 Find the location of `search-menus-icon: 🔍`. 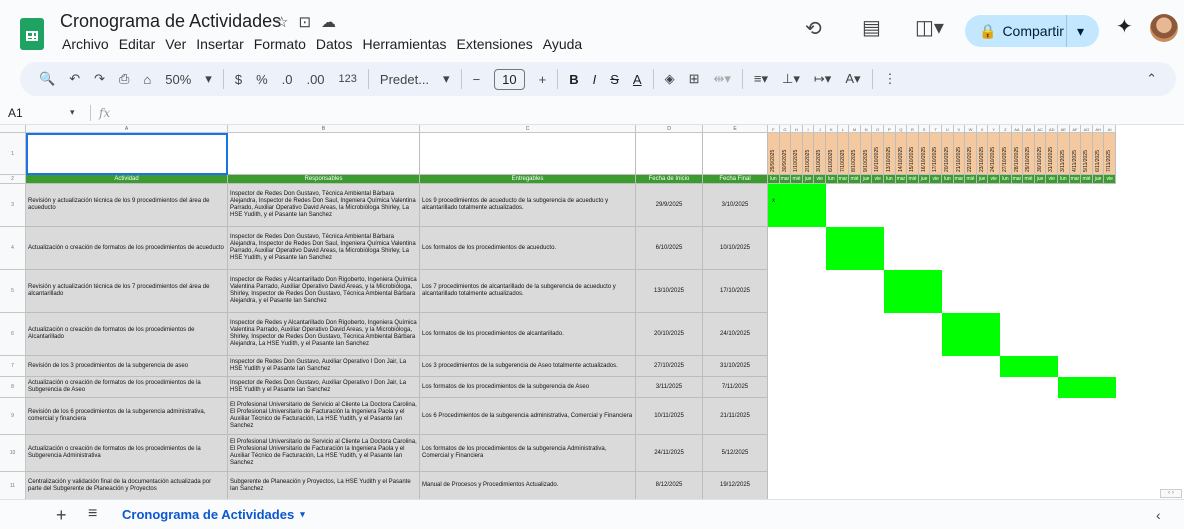

search-menus-icon: 🔍 is located at coordinates (47, 79).